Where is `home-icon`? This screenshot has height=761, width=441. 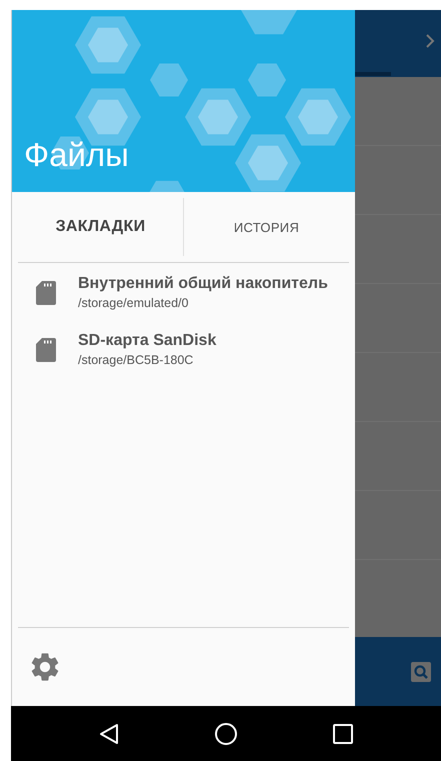 home-icon is located at coordinates (226, 734).